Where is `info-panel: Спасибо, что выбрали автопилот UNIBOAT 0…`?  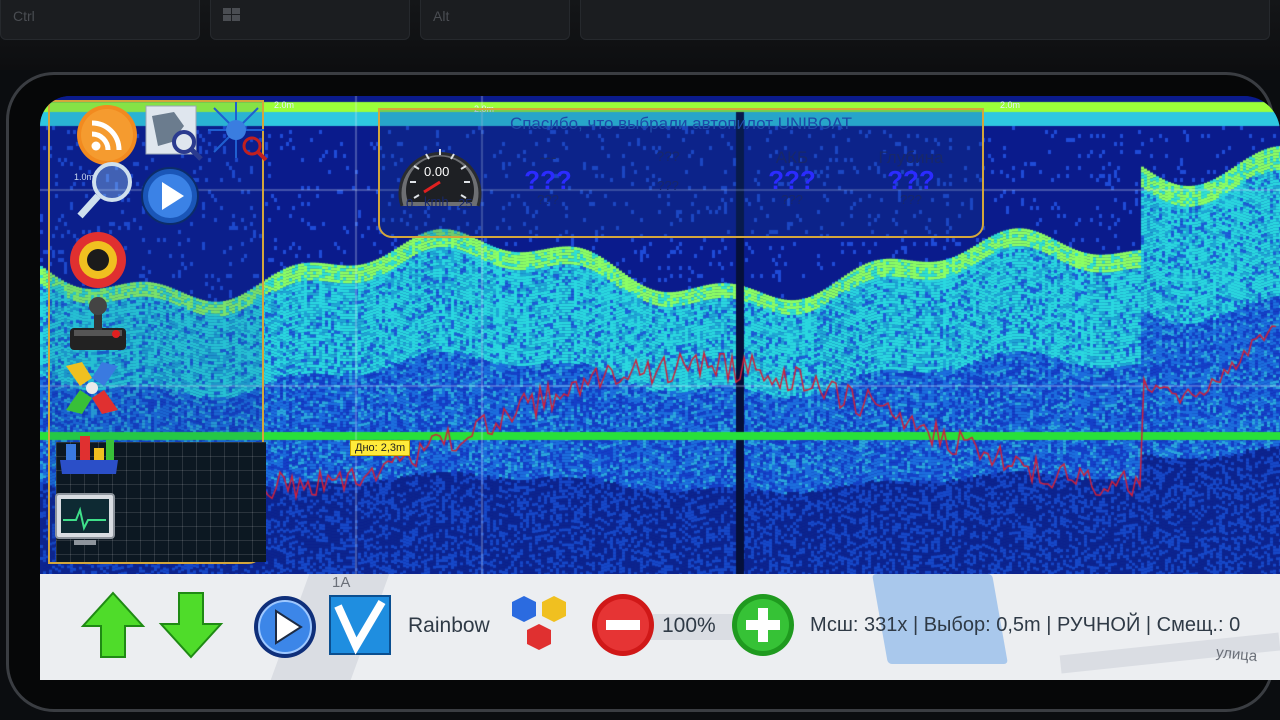
info-panel: Спасибо, что выбрали автопилот UNIBOAT 0… is located at coordinates (681, 173).